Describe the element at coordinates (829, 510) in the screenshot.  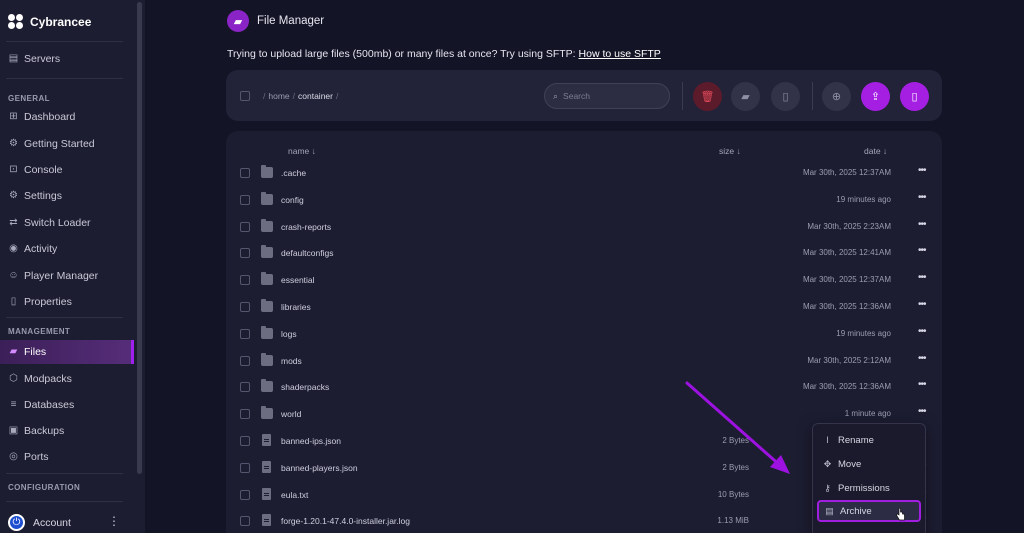
I see `archive-file-icon: ▤` at that location.